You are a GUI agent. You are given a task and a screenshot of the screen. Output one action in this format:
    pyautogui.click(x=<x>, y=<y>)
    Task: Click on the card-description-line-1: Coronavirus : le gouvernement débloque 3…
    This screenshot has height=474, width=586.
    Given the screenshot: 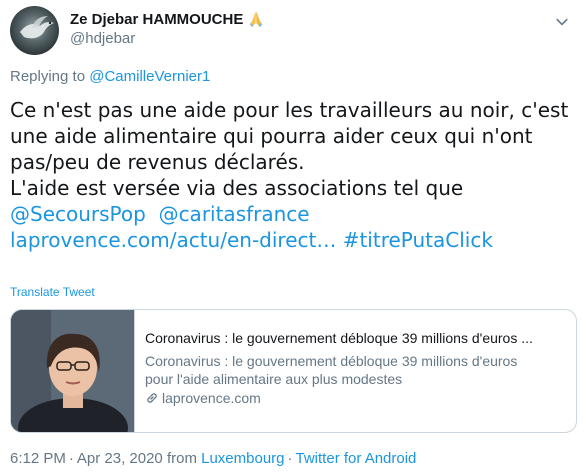 What is the action you would take?
    pyautogui.click(x=331, y=361)
    